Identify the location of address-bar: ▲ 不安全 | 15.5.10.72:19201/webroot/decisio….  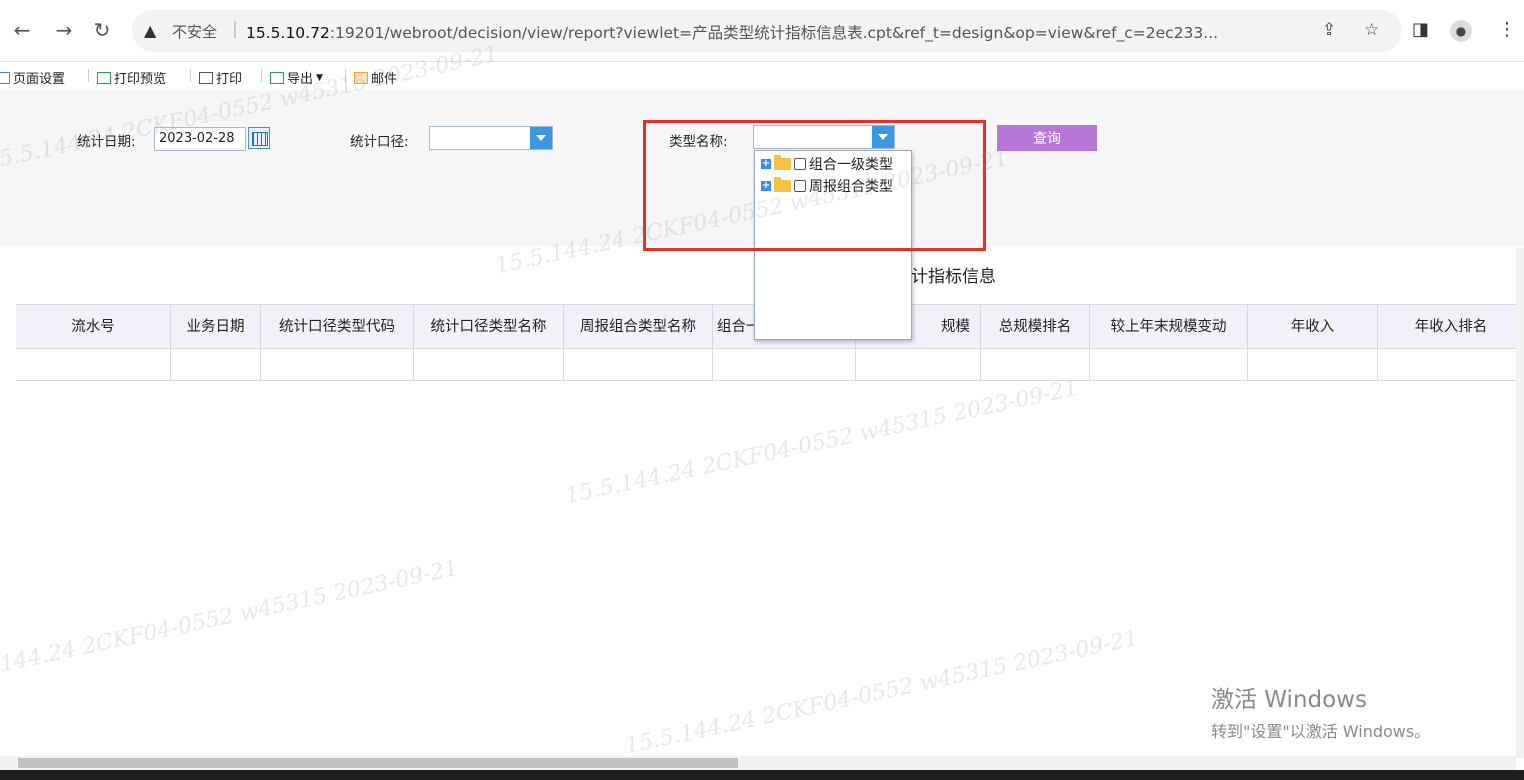
(767, 31).